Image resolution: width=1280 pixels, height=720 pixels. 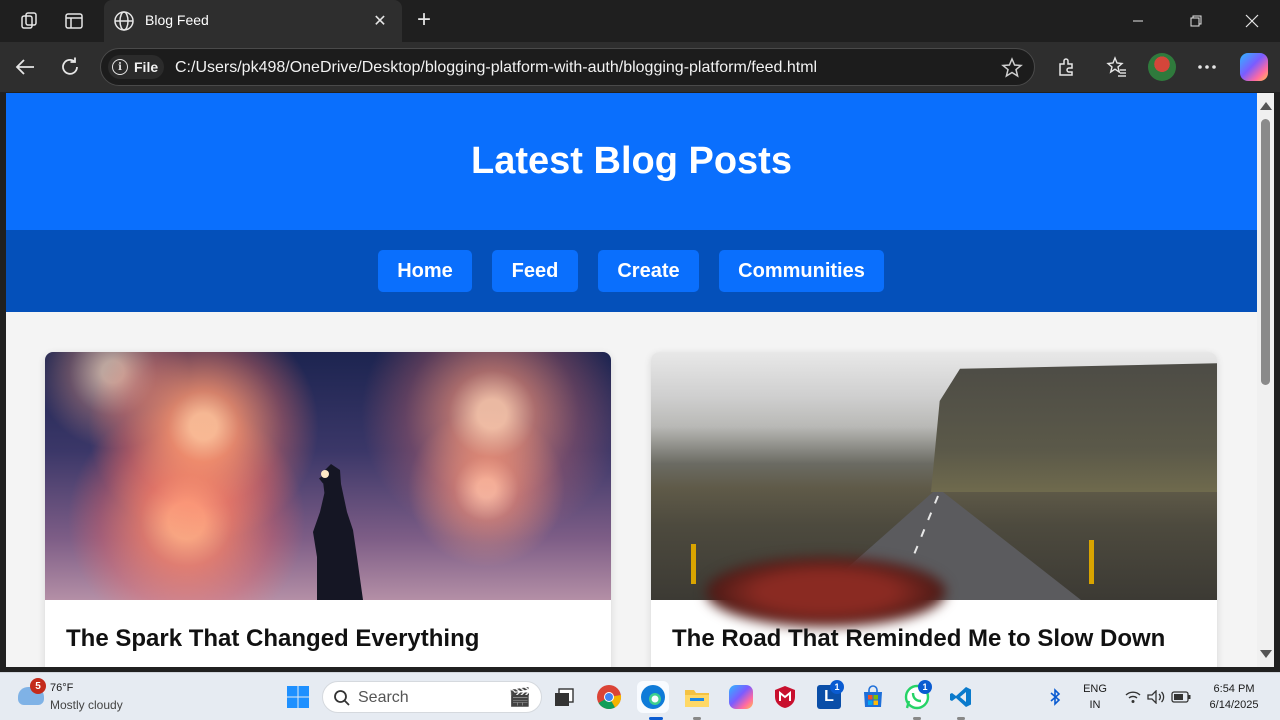 What do you see at coordinates (432, 697) in the screenshot?
I see `taskbar-search: Search 🎬` at bounding box center [432, 697].